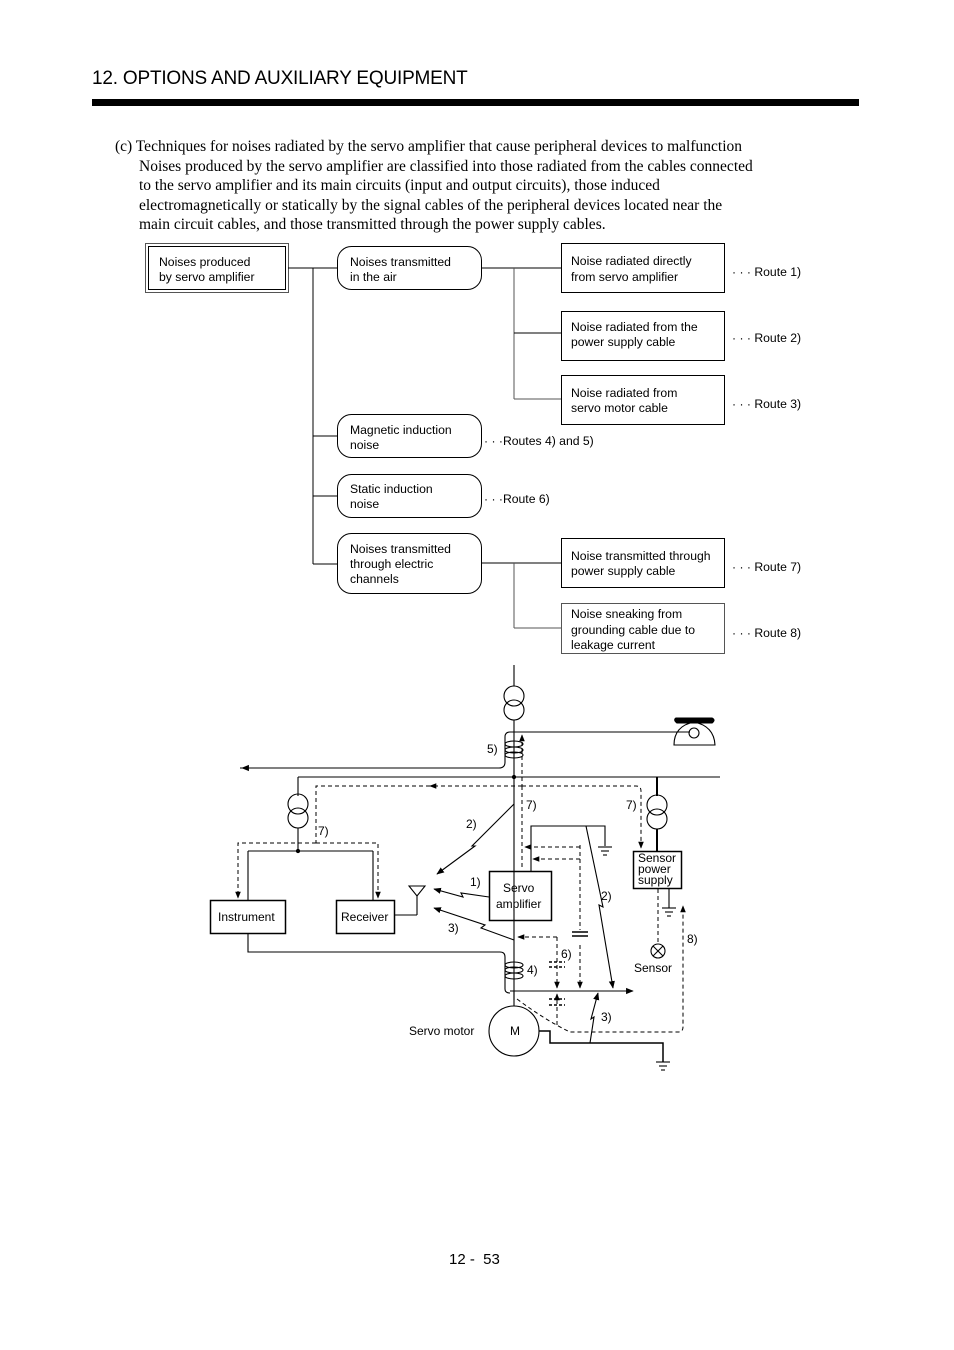 The image size is (954, 1350). What do you see at coordinates (519, 888) in the screenshot?
I see `servo-amplifier-label: Servo` at bounding box center [519, 888].